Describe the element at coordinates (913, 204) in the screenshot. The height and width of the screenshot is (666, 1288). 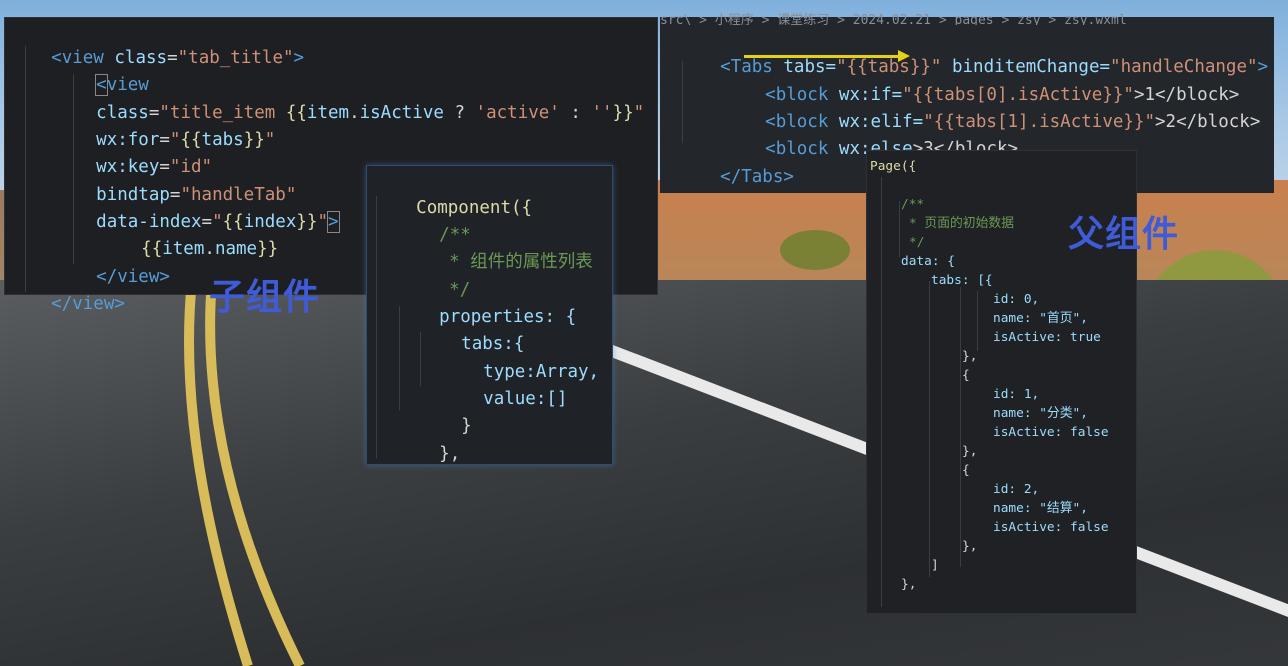
I see `code-line-2: /**` at that location.